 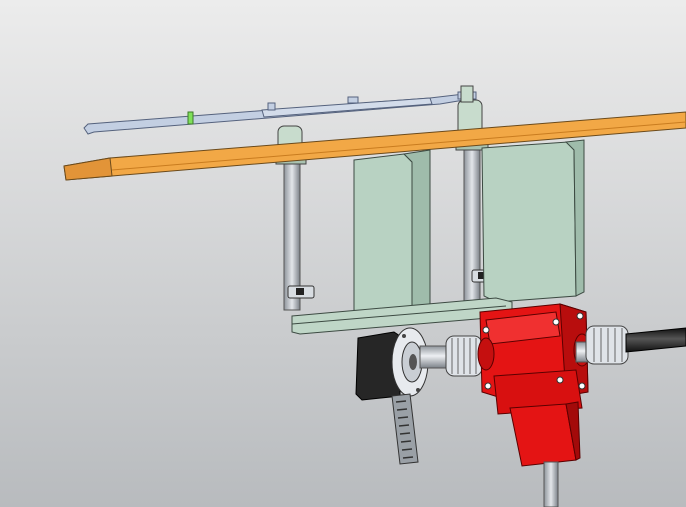 What do you see at coordinates (392, 364) in the screenshot?
I see `black-motor-flange` at bounding box center [392, 364].